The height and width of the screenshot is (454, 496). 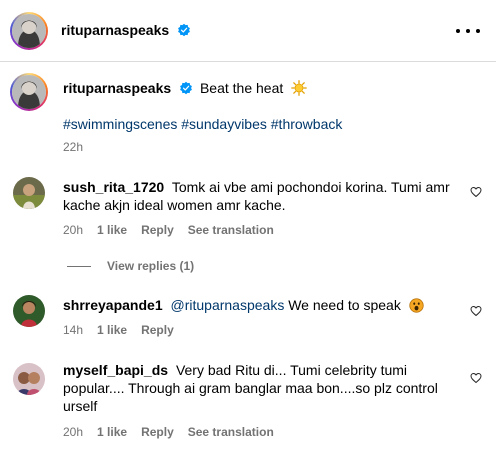 I want to click on more-options-icon, so click(x=468, y=31).